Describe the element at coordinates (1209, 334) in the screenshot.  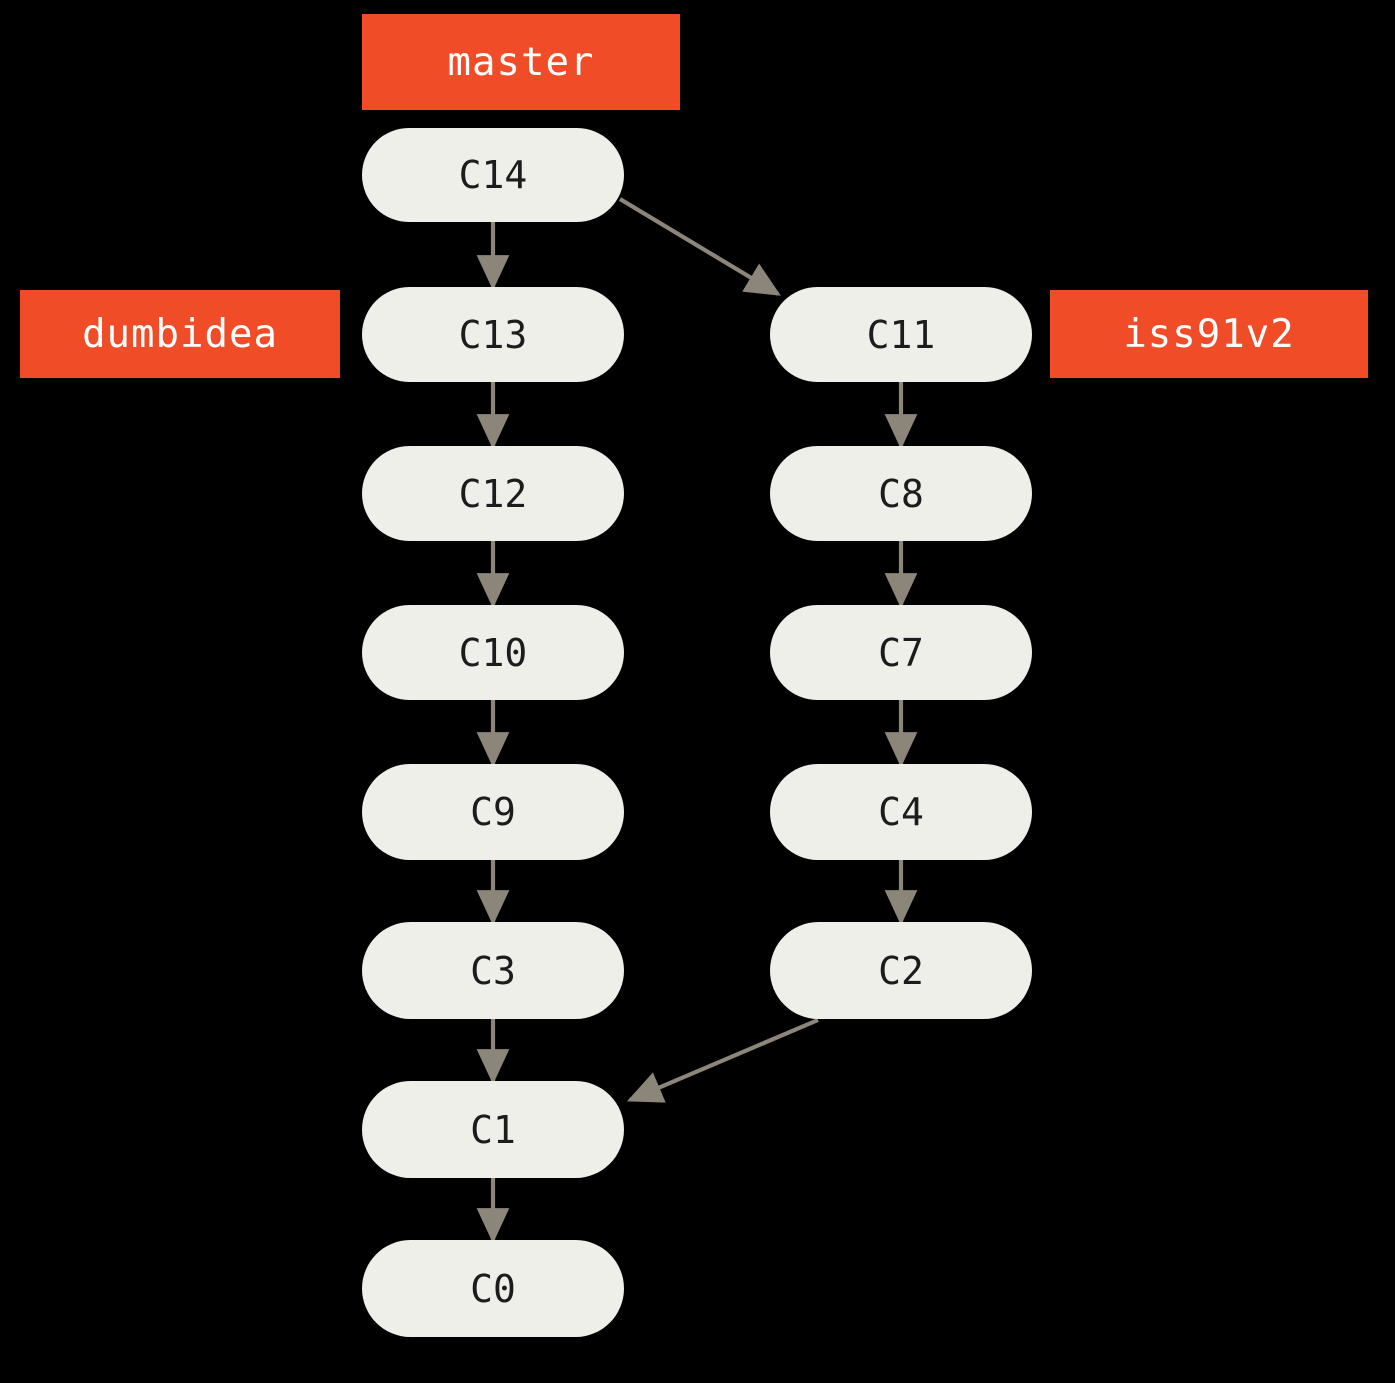
I see `branch-label-iss91v2: iss91v2` at that location.